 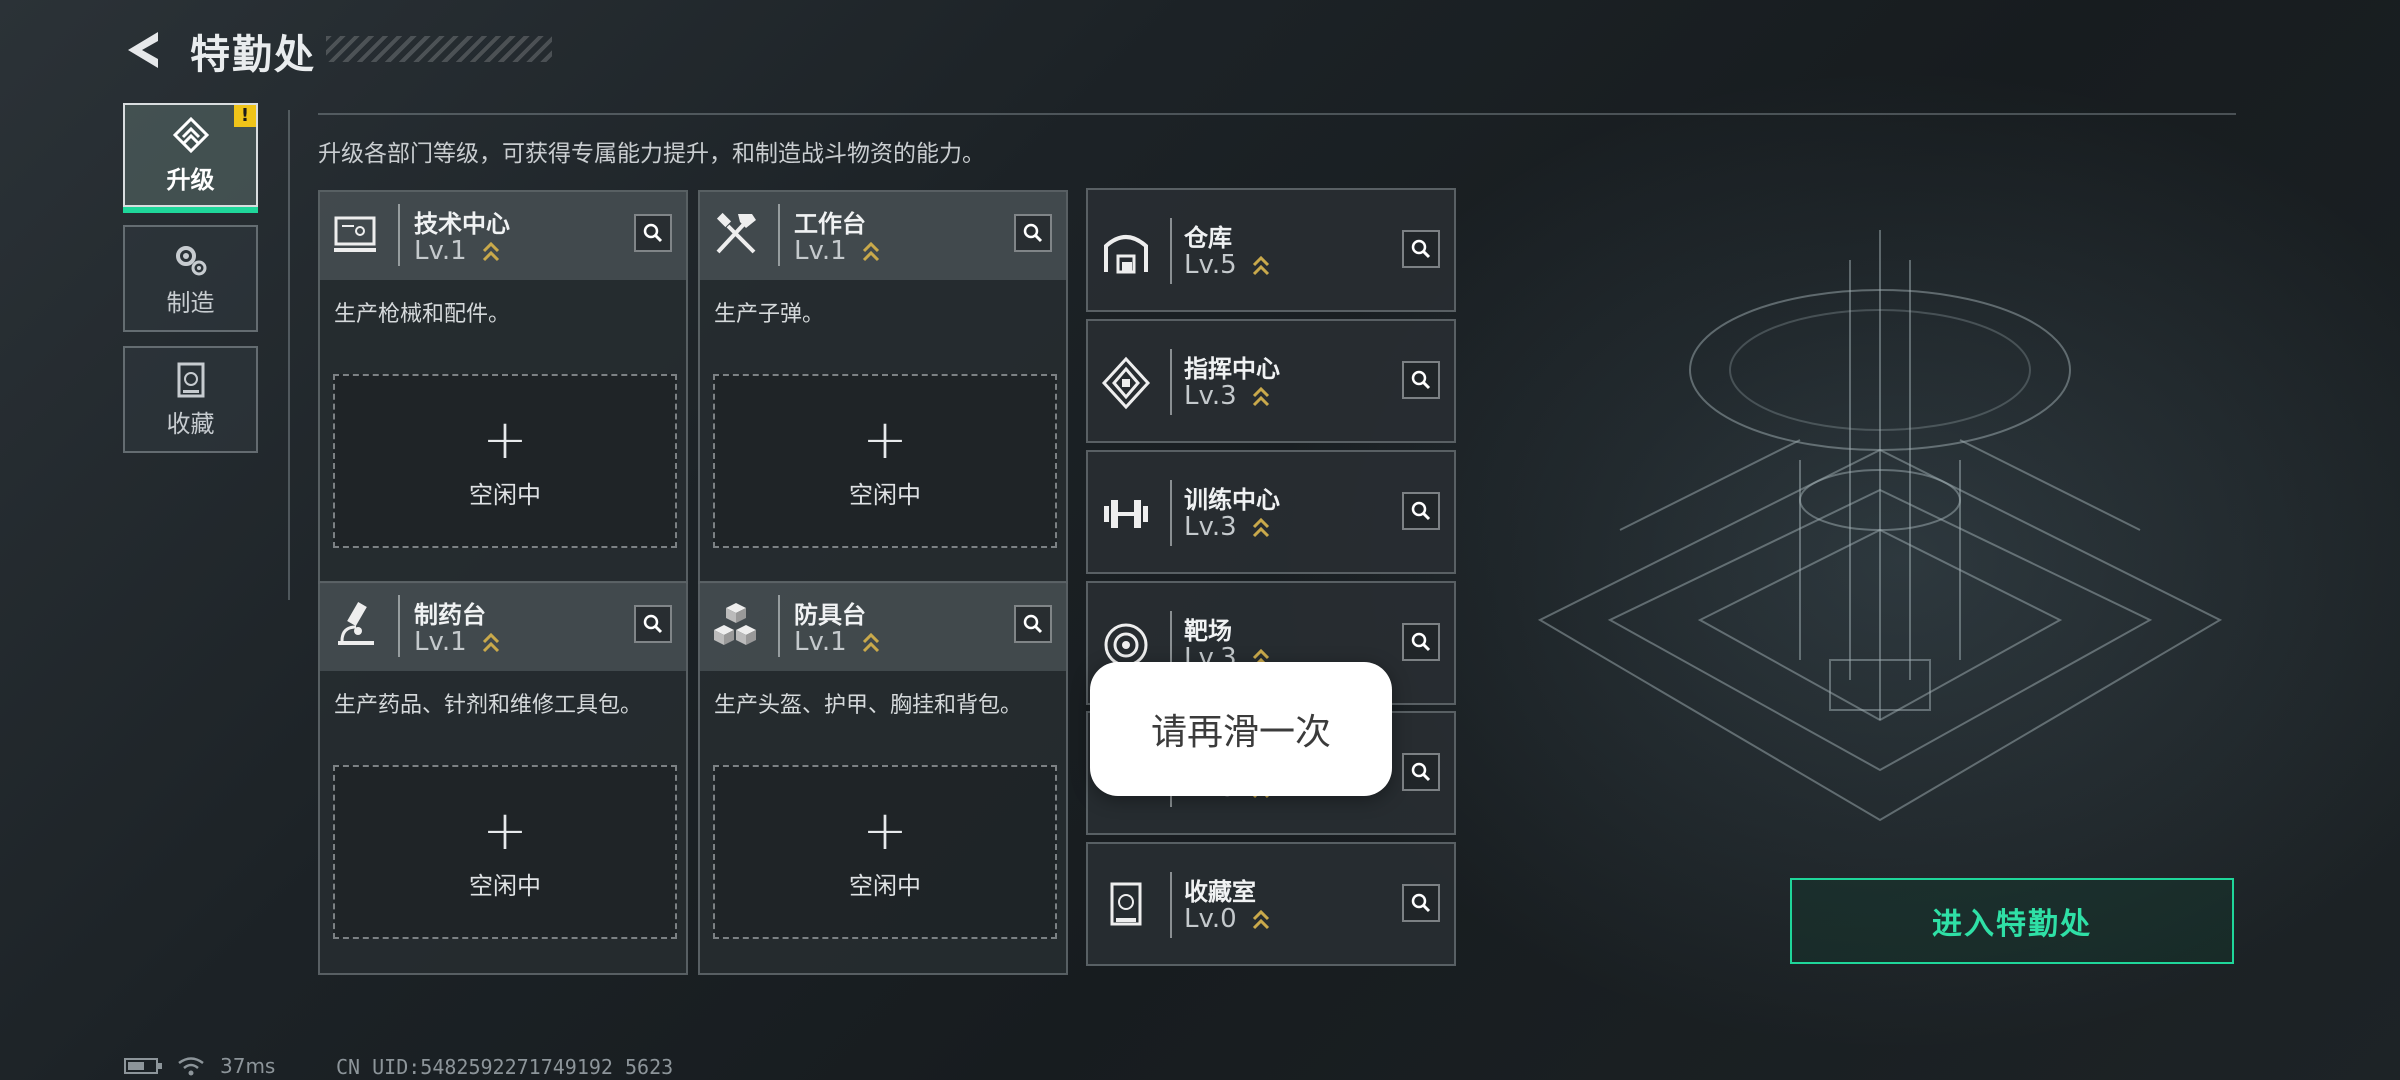 I want to click on level-text: Lv.0, so click(x=1210, y=919).